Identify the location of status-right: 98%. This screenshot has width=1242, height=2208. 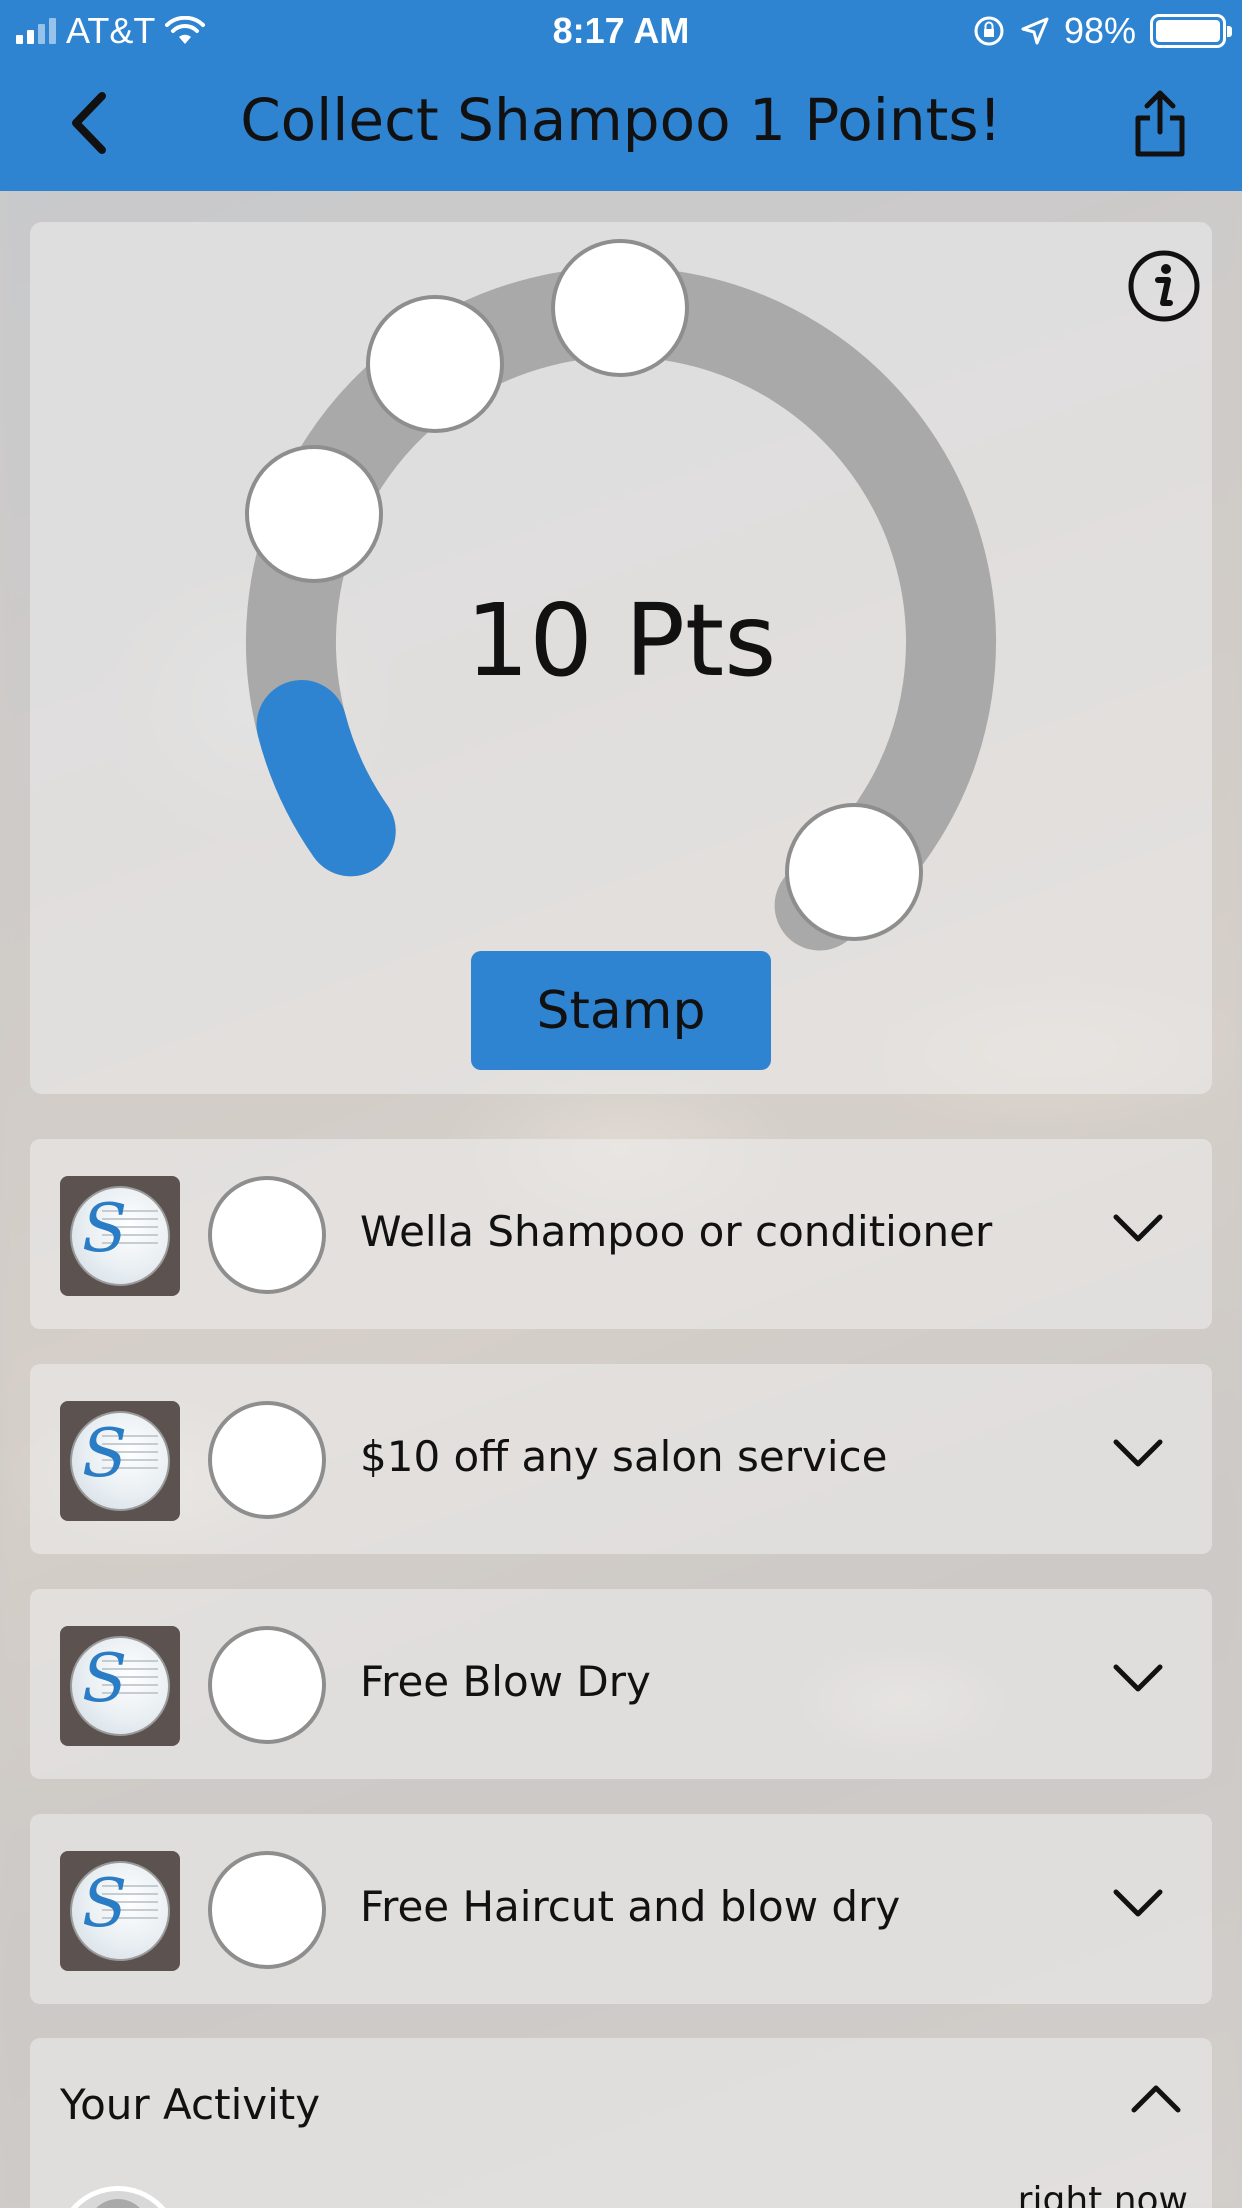
(1102, 31).